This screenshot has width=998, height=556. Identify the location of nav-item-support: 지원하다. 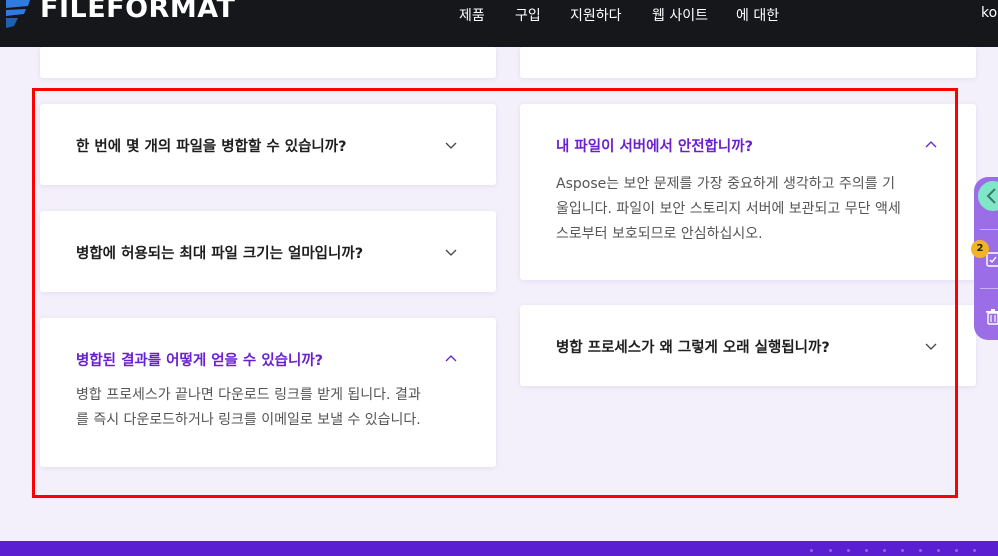
(596, 15).